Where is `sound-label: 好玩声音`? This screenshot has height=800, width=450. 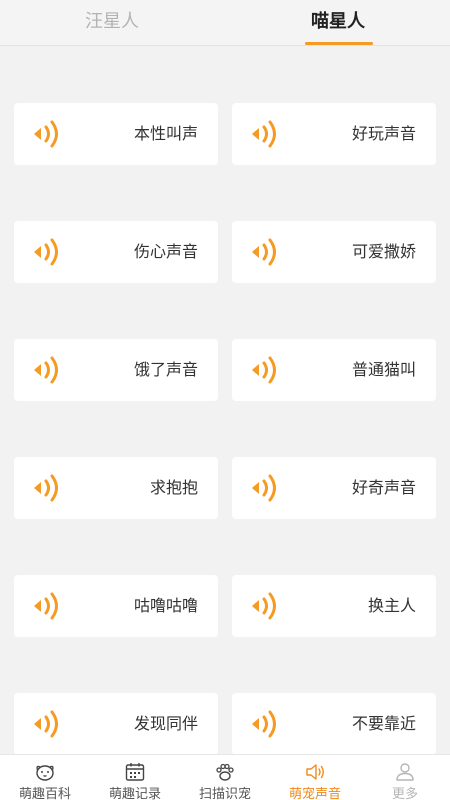
sound-label: 好玩声音 is located at coordinates (383, 133).